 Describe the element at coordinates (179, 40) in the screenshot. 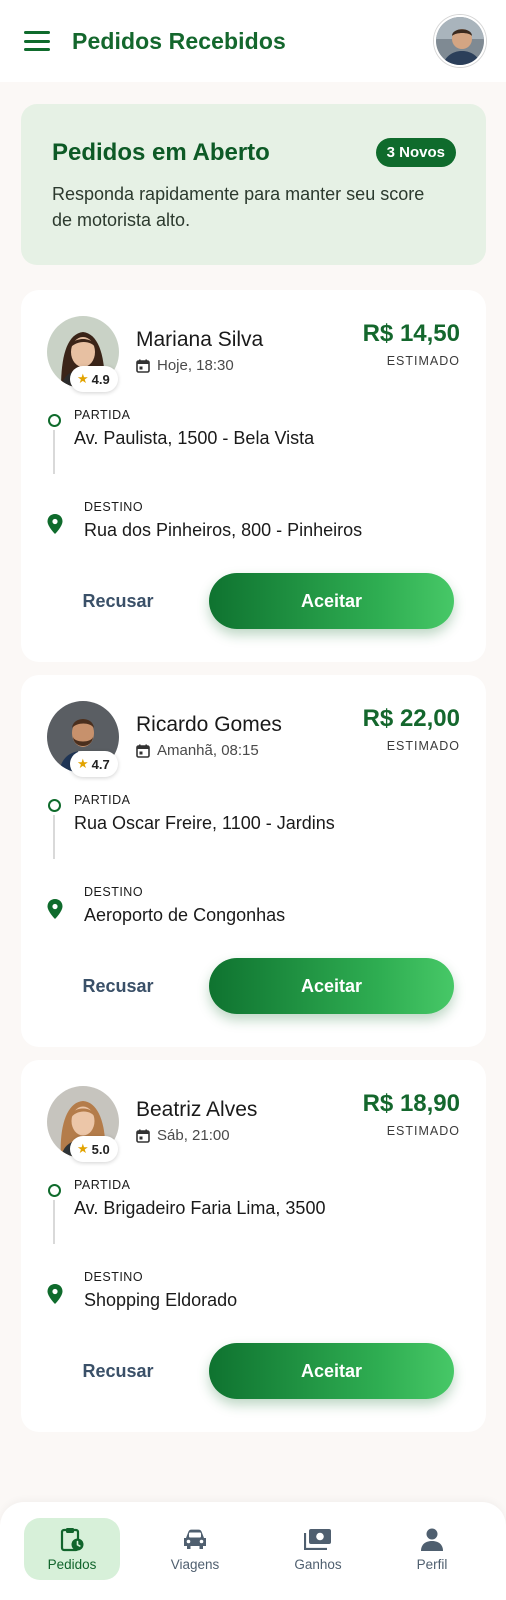

I see `page-title: Pedidos Recebidos` at that location.